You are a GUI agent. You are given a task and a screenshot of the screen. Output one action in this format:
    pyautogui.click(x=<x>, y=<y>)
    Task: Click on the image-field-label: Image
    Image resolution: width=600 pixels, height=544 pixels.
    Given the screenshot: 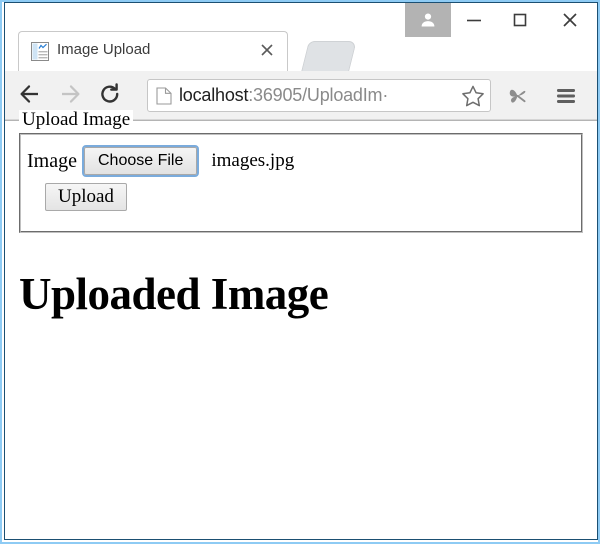 What is the action you would take?
    pyautogui.click(x=52, y=160)
    